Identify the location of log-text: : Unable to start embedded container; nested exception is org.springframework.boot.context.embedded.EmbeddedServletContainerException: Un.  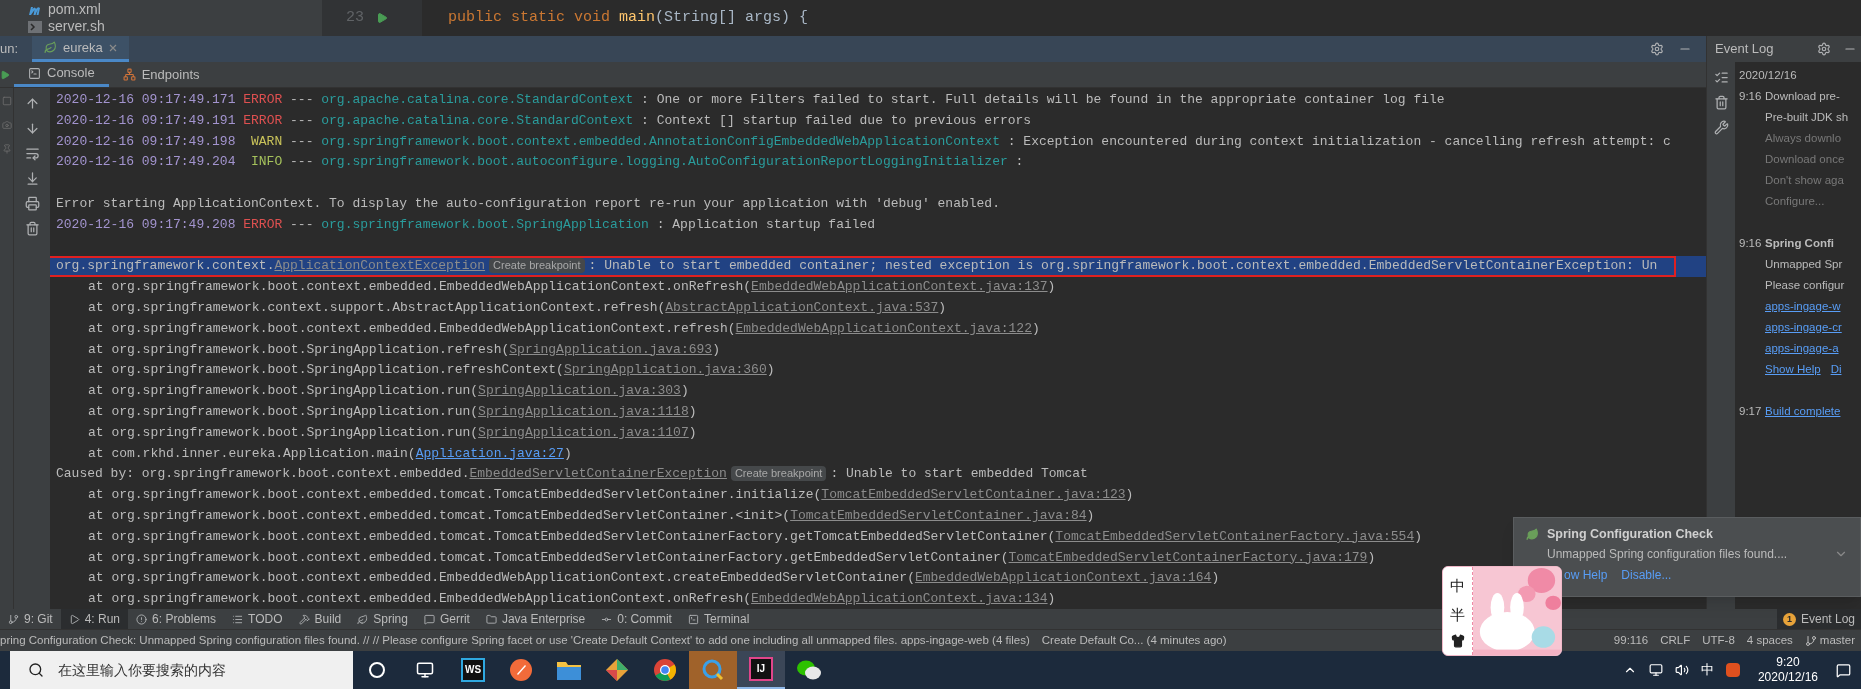
(1123, 266).